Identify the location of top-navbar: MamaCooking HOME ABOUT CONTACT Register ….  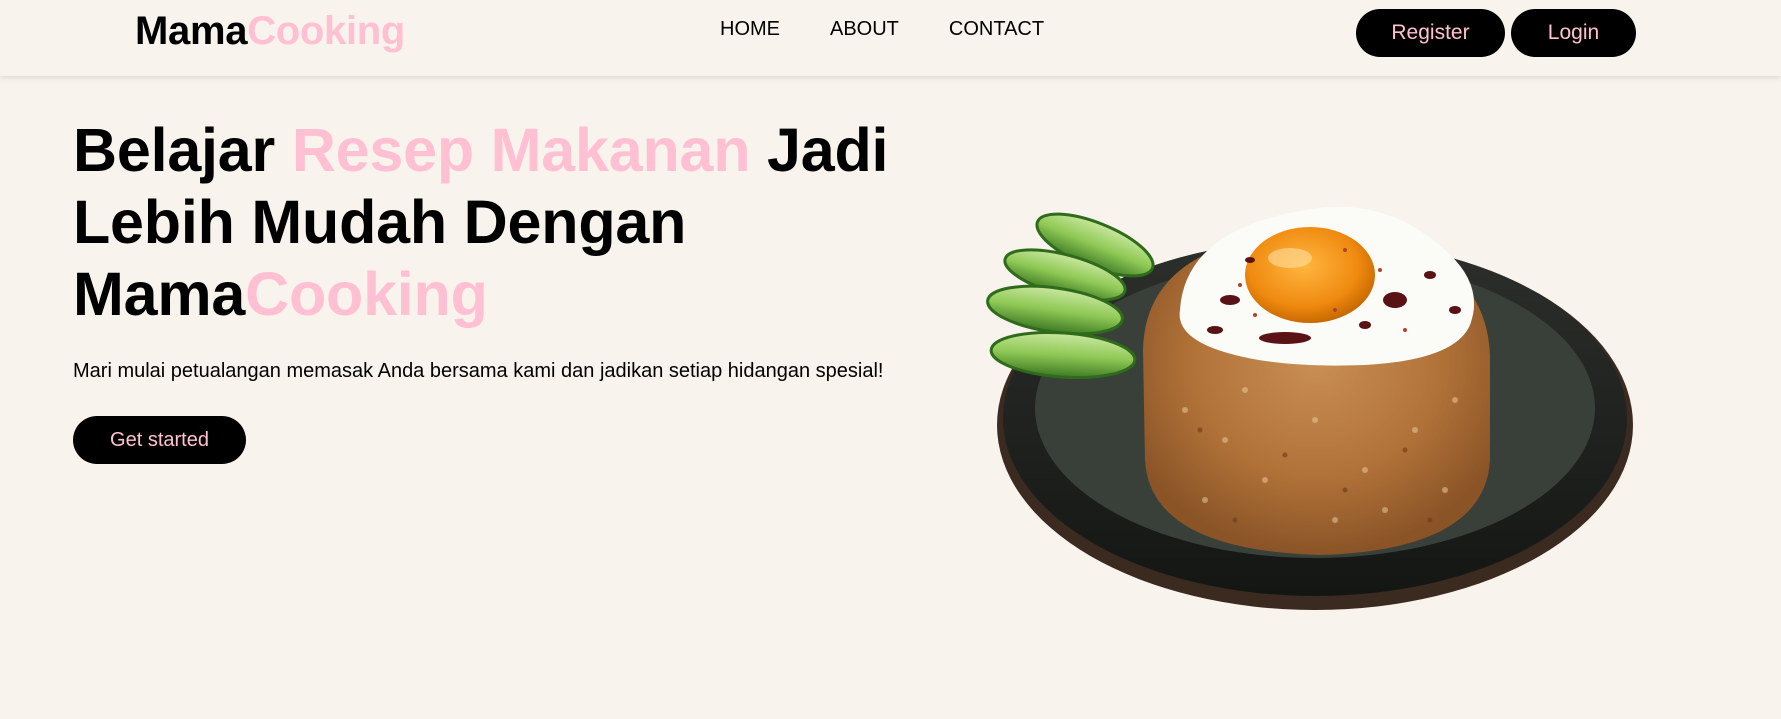
(890, 38).